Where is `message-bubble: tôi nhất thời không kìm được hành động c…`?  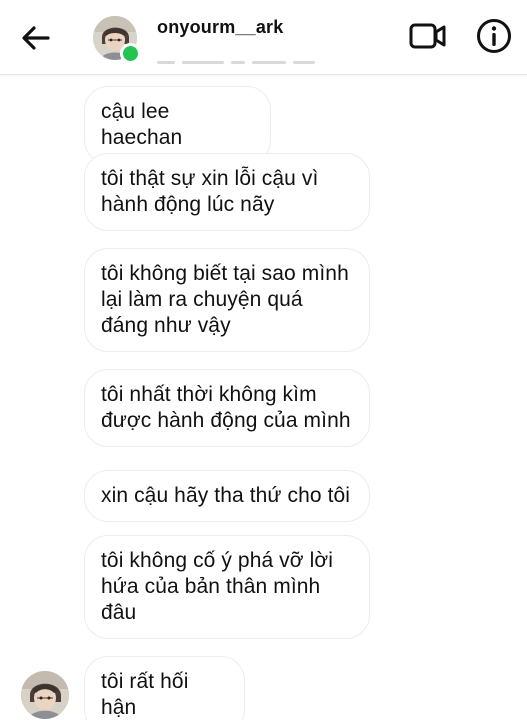
message-bubble: tôi nhất thời không kìm được hành động c… is located at coordinates (227, 408).